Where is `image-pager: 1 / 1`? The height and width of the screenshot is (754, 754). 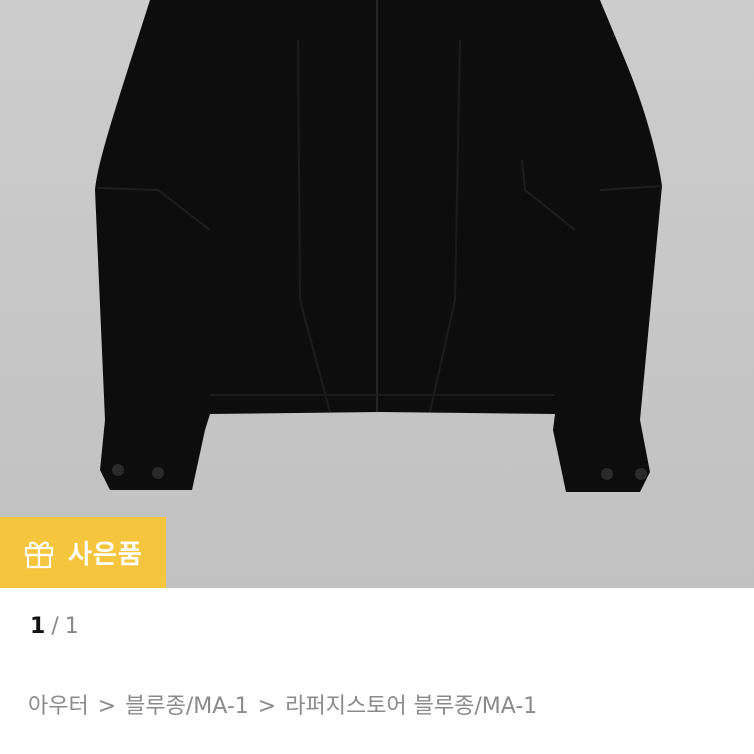 image-pager: 1 / 1 is located at coordinates (54, 626).